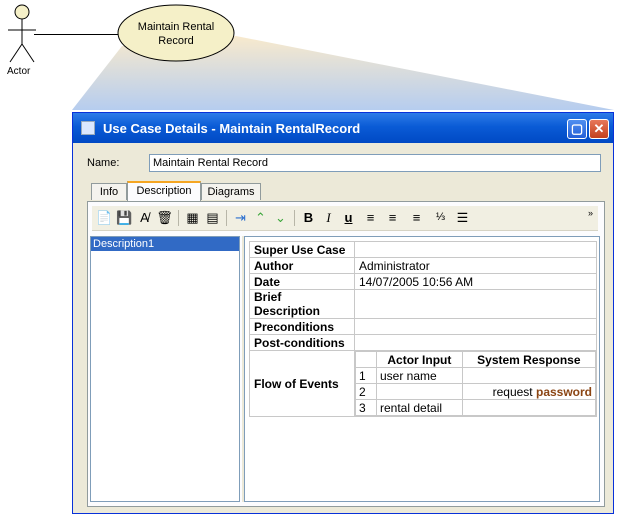  I want to click on maximize-button: ▢, so click(577, 129).